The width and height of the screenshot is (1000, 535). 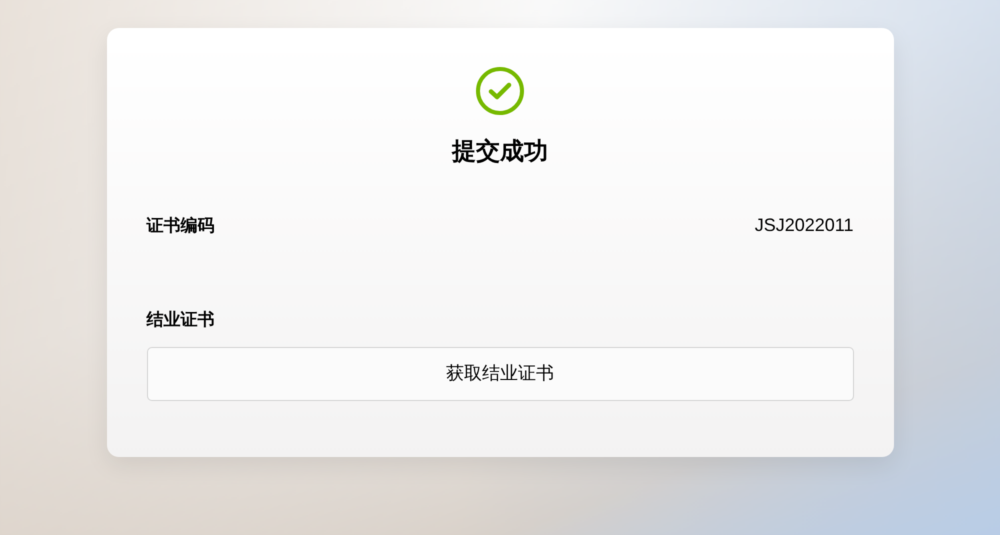 What do you see at coordinates (804, 225) in the screenshot?
I see `field-value: JSJ2022011` at bounding box center [804, 225].